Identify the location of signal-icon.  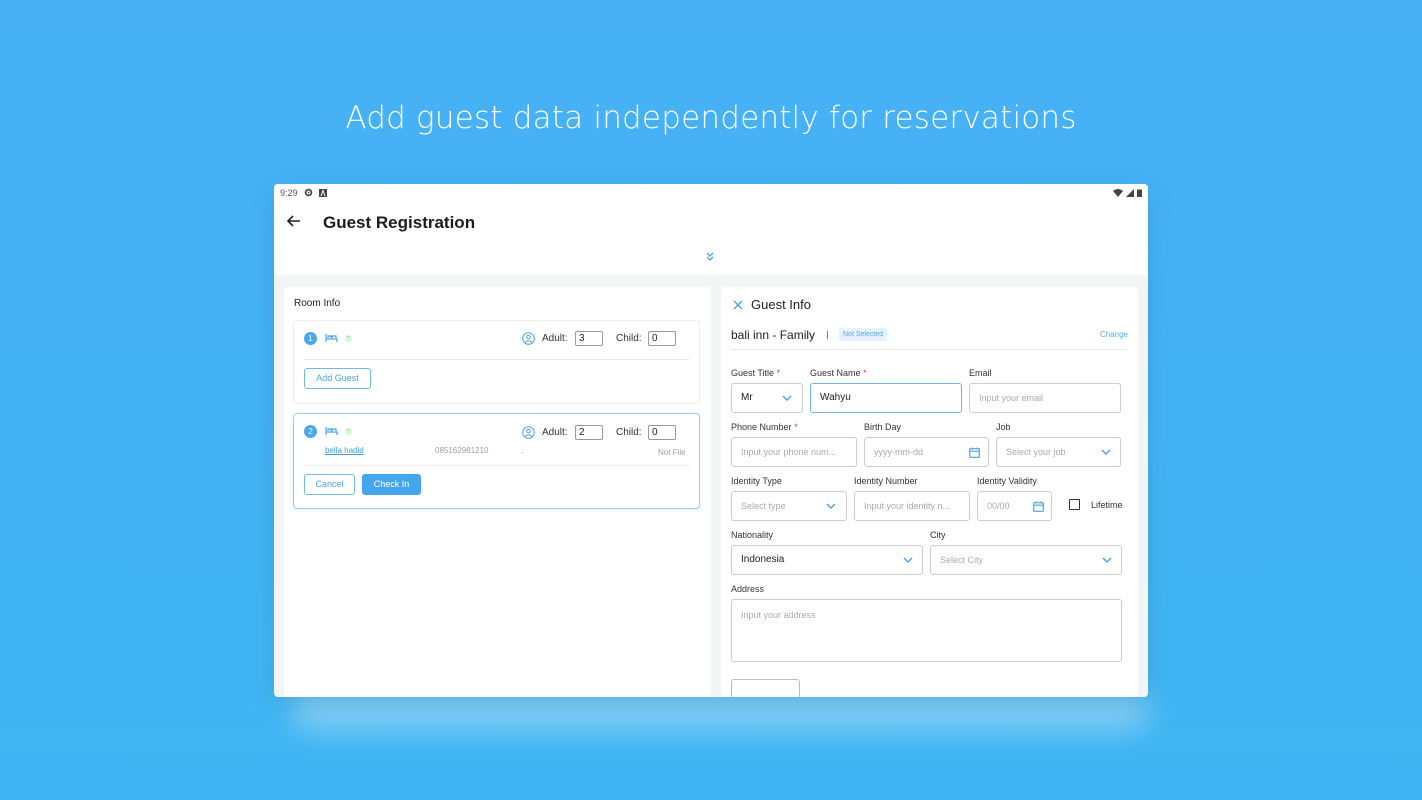
(1130, 192).